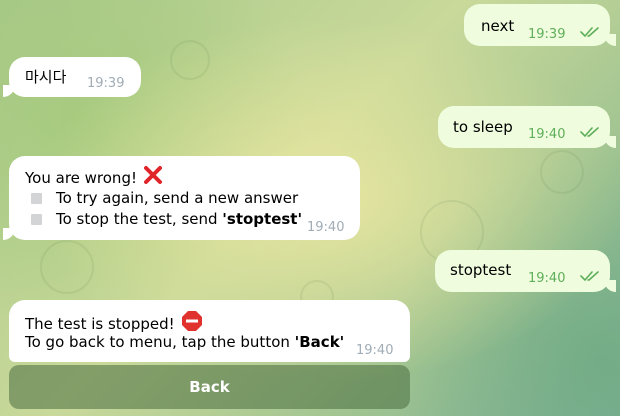 This screenshot has height=416, width=620. Describe the element at coordinates (46, 77) in the screenshot. I see `message-text: 마시다` at that location.